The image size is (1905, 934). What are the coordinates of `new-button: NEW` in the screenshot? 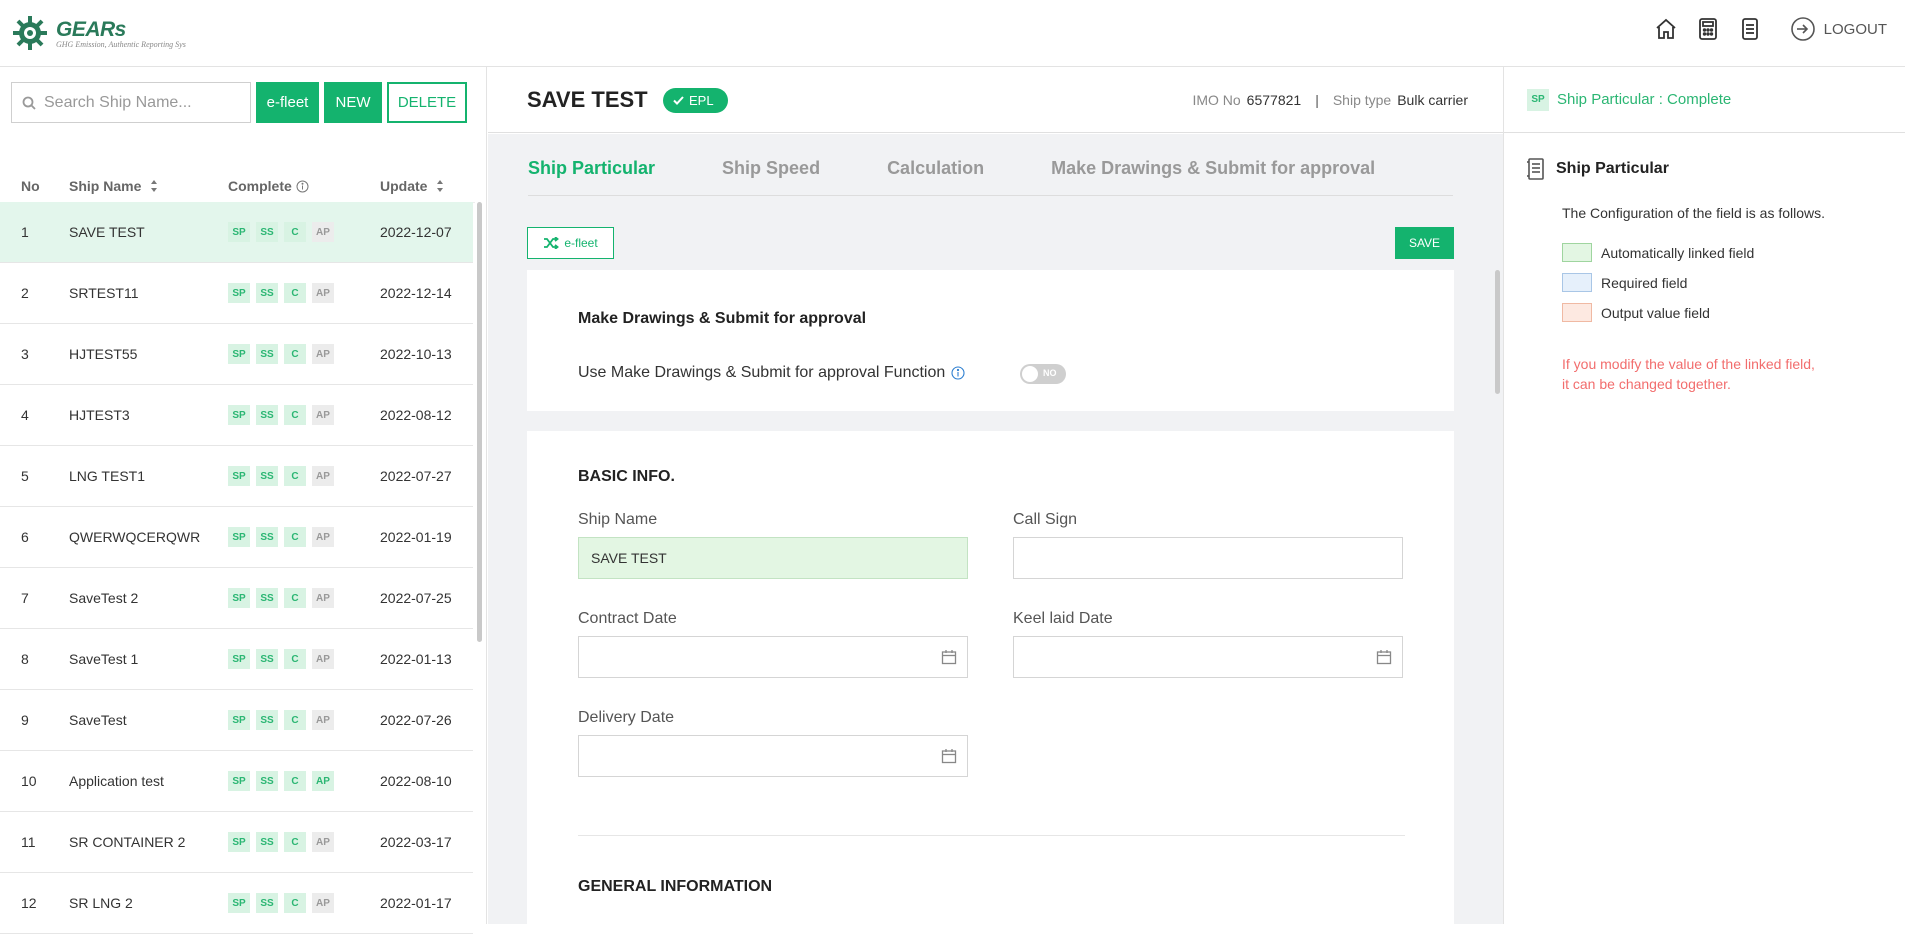 It's located at (353, 102).